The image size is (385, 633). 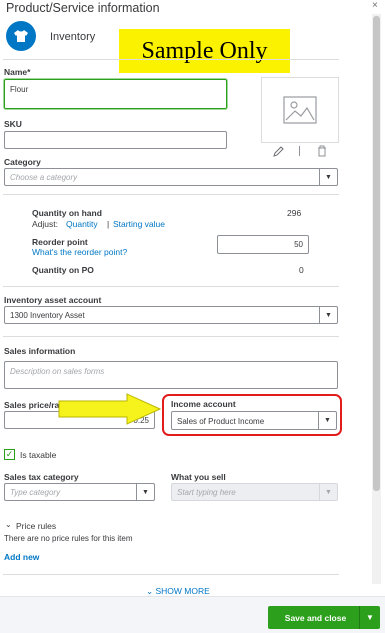 What do you see at coordinates (79, 252) in the screenshot?
I see `reorder-point-help-link: What's the reorder point?` at bounding box center [79, 252].